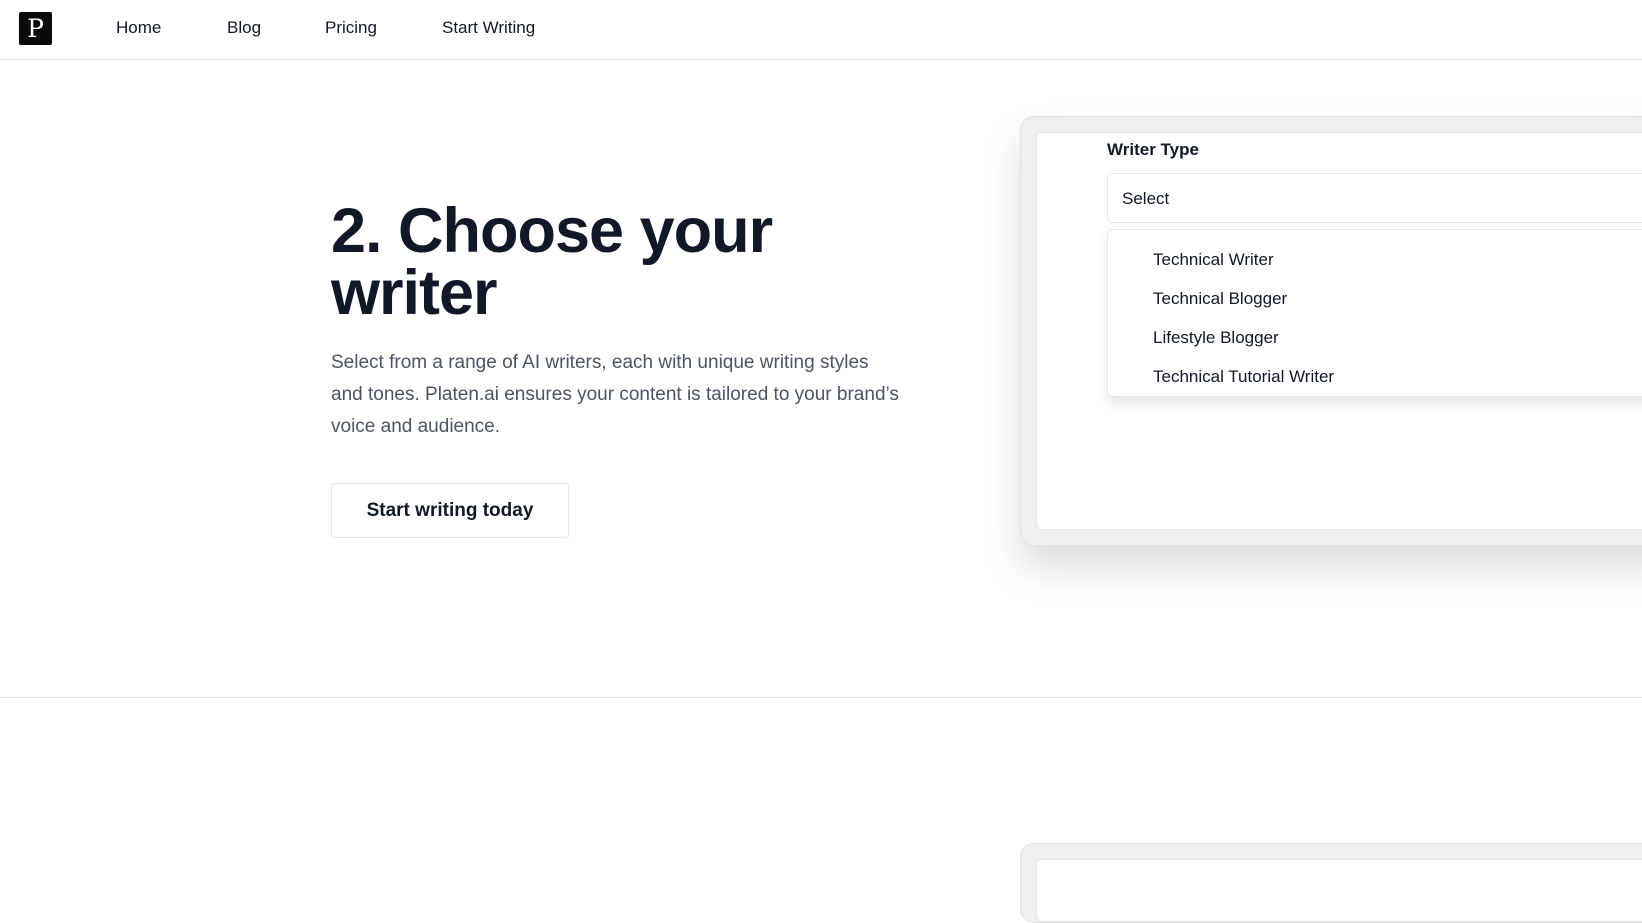 This screenshot has width=1642, height=923. I want to click on nav-link-pricing: Pricing, so click(351, 28).